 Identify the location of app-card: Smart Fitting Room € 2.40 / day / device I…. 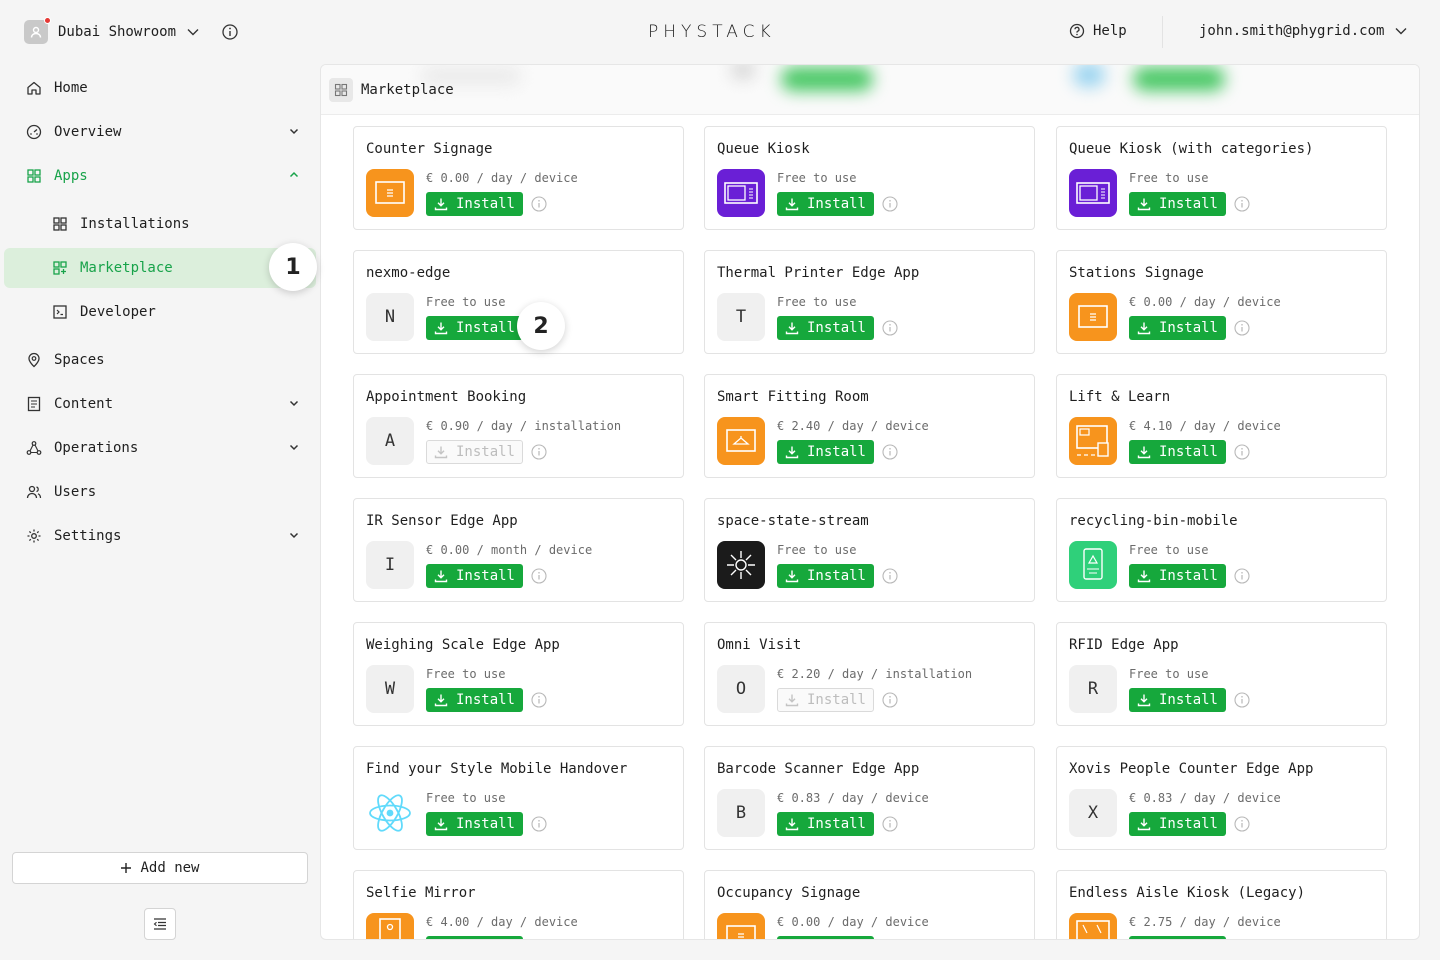
(869, 426).